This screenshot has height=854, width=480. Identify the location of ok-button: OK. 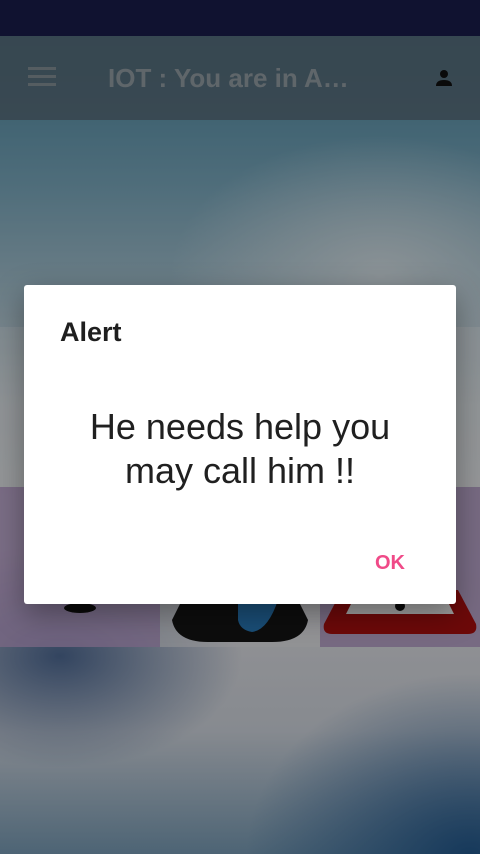
(390, 563).